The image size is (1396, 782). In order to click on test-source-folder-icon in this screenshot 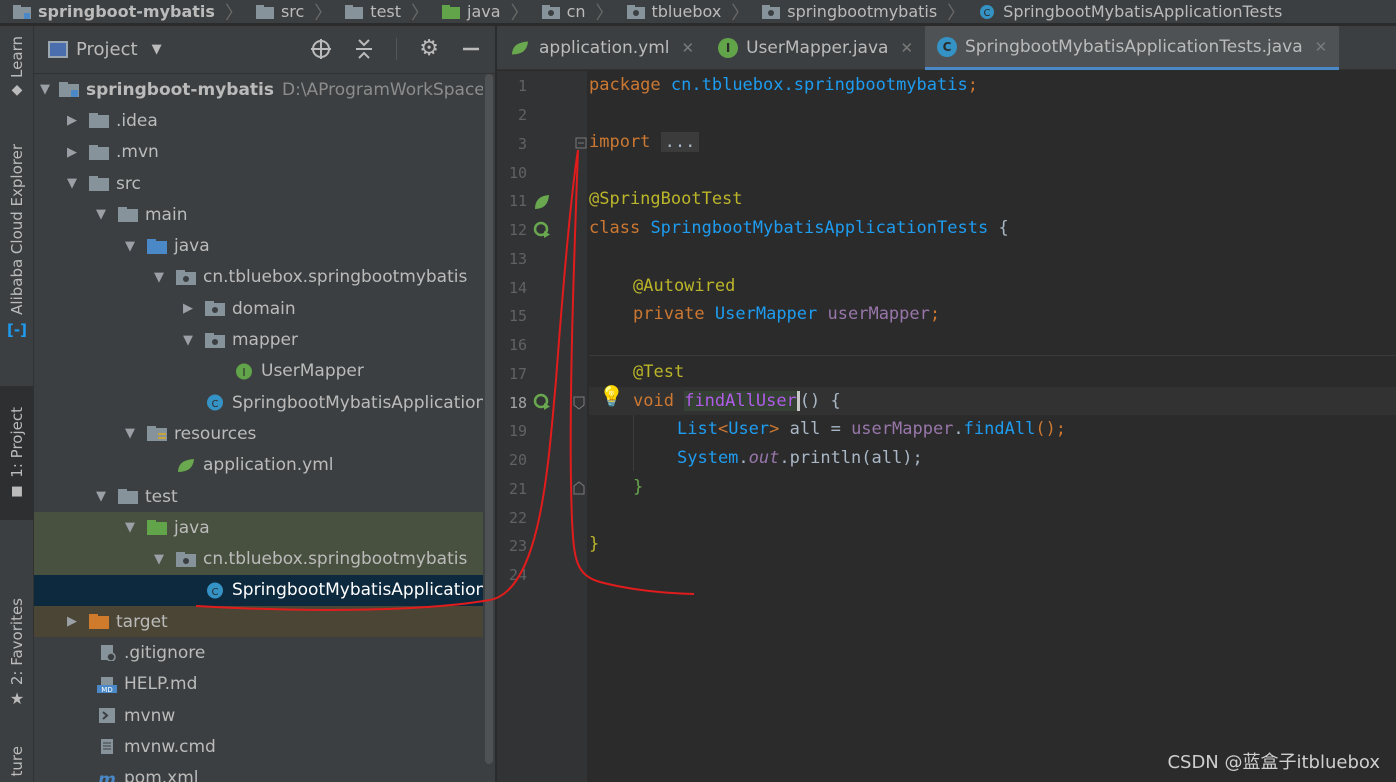, I will do `click(157, 528)`.